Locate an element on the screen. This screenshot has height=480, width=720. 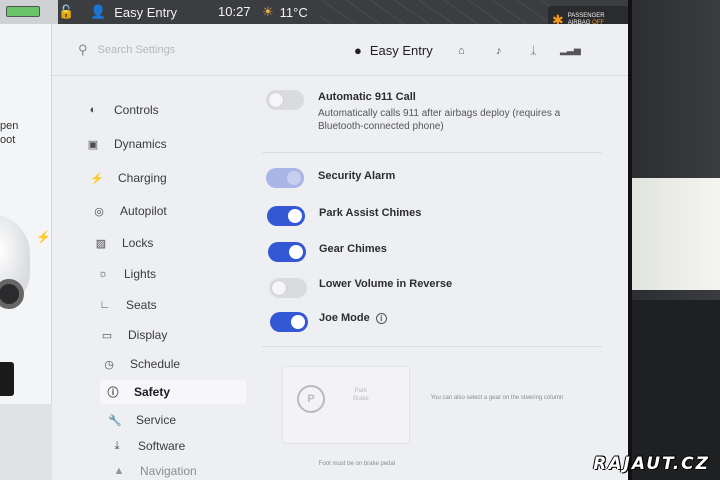
sidebar-item-safety: ⓘ Safety is located at coordinates (173, 392).